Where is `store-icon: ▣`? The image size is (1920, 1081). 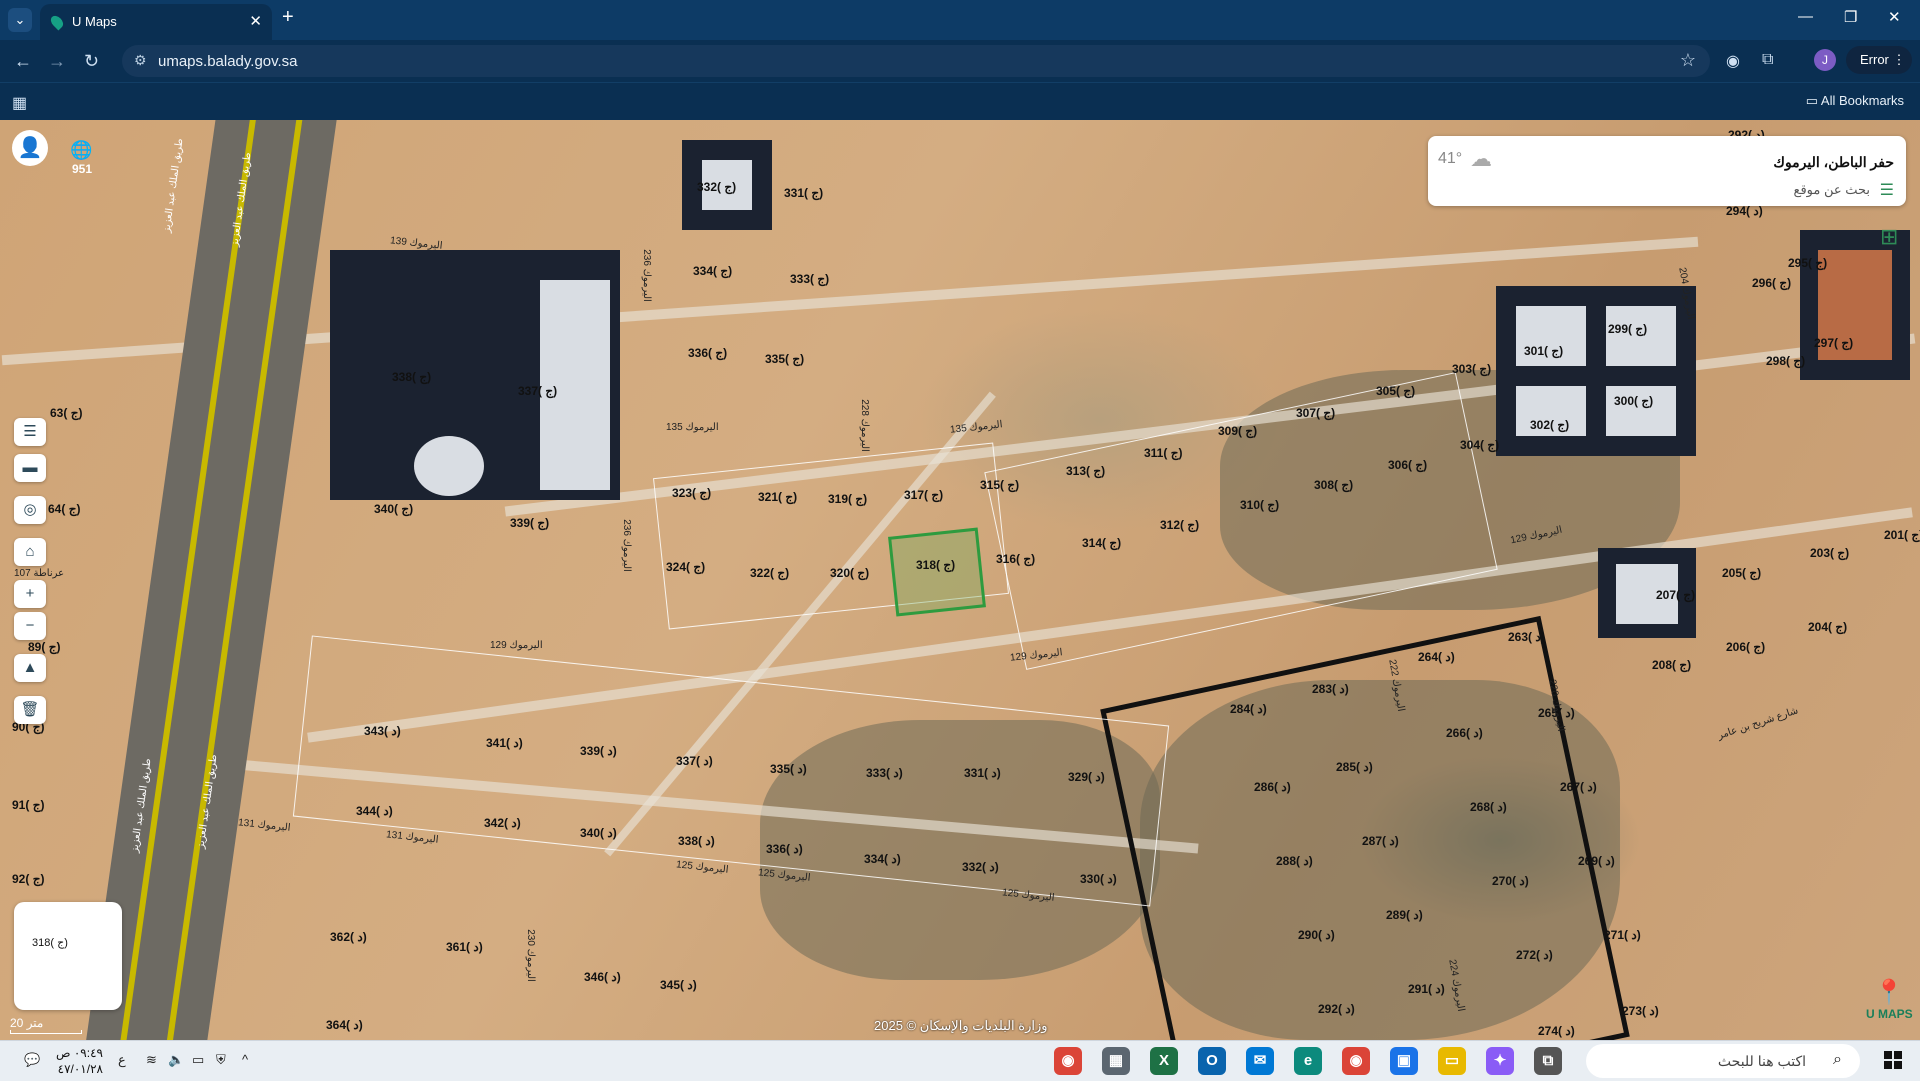 store-icon: ▣ is located at coordinates (1404, 1061).